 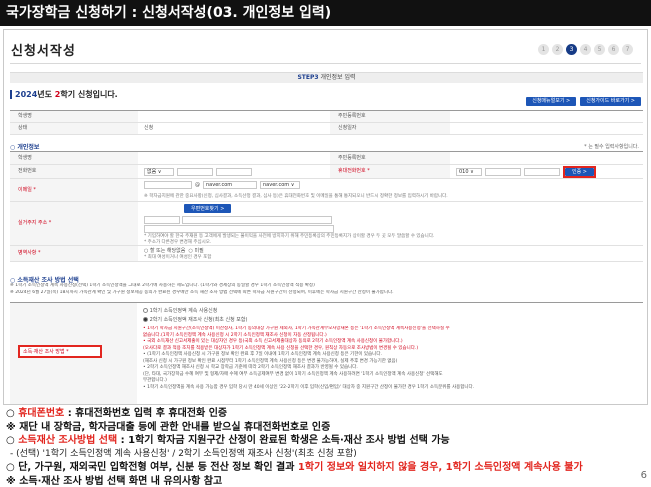 What do you see at coordinates (43, 51) in the screenshot?
I see `page-title: 신청서작성` at bounding box center [43, 51].